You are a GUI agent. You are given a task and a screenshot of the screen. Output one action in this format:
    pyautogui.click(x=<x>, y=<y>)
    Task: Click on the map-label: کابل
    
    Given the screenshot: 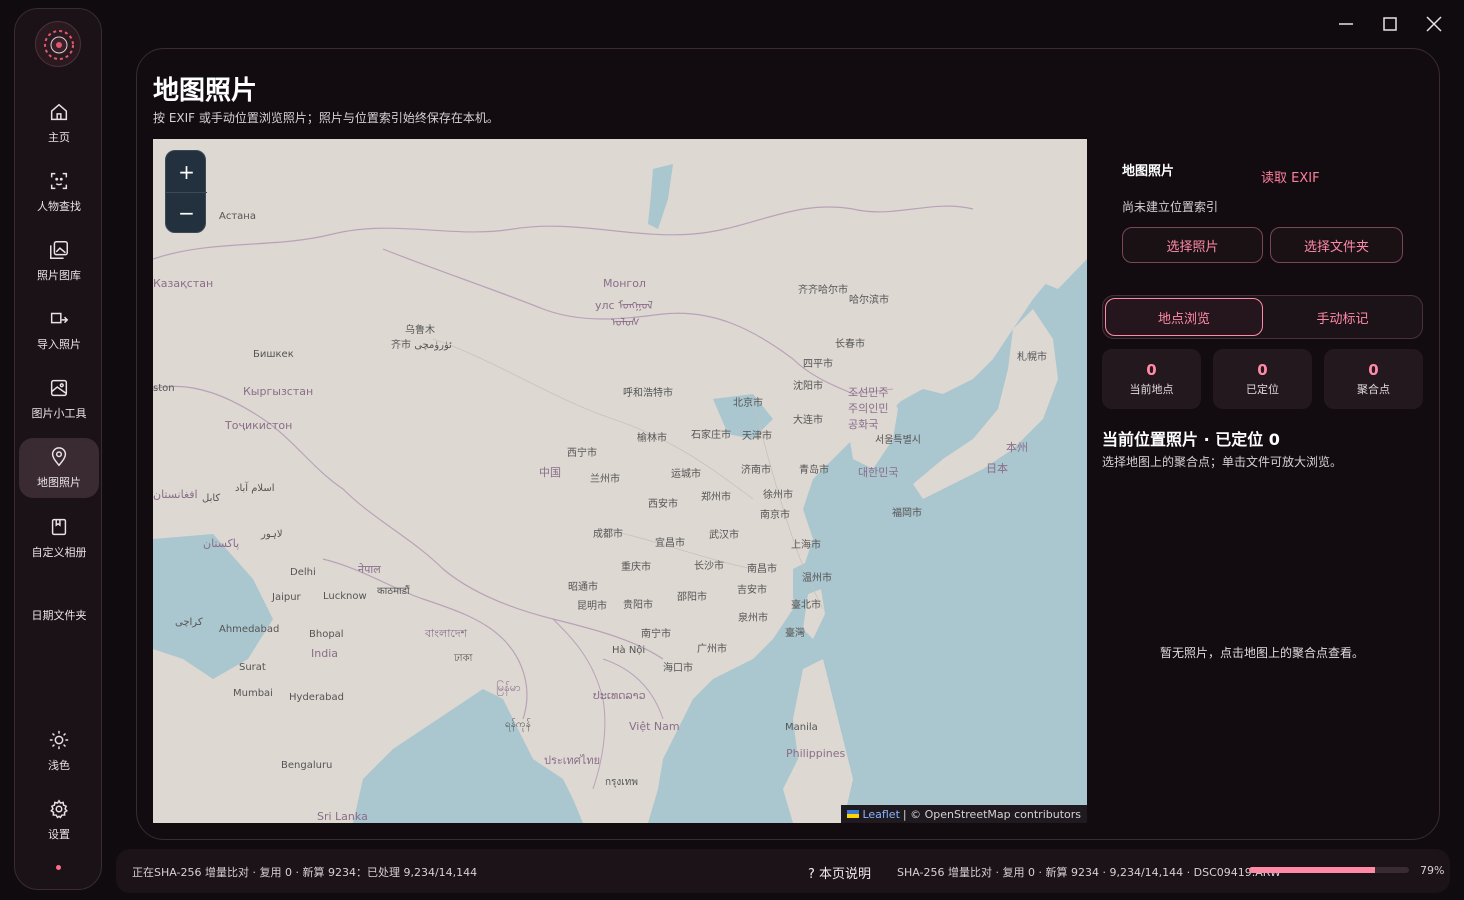 What is the action you would take?
    pyautogui.click(x=211, y=498)
    